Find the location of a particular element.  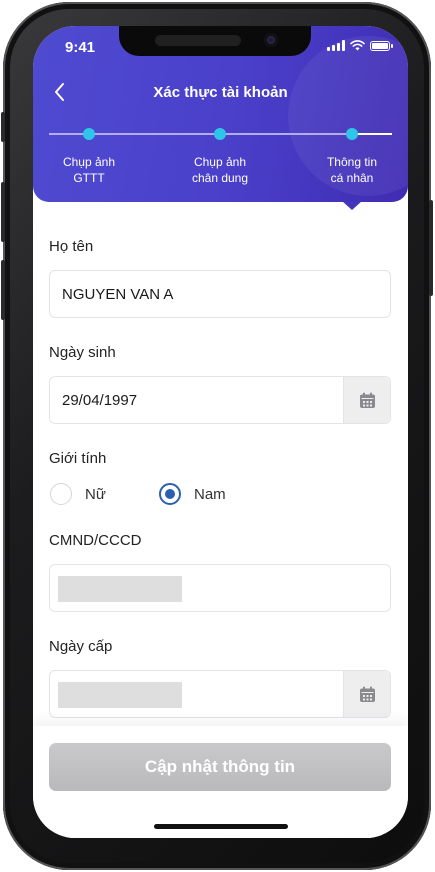

id-number-label: CMND/CCCD is located at coordinates (95, 540).